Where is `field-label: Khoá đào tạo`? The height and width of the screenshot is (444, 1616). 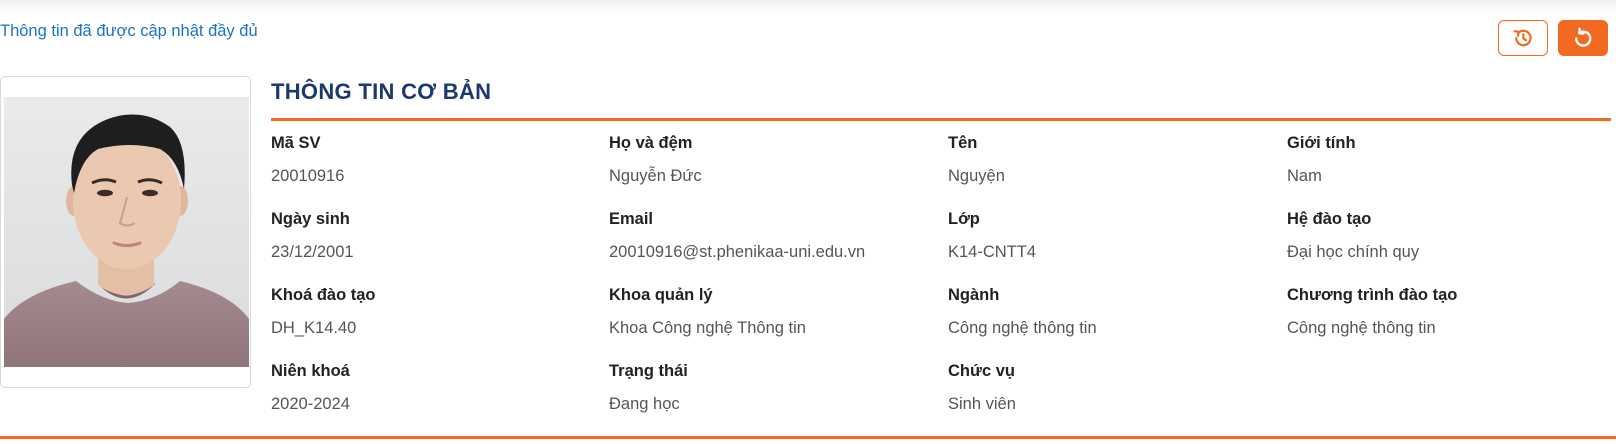 field-label: Khoá đào tạo is located at coordinates (323, 295).